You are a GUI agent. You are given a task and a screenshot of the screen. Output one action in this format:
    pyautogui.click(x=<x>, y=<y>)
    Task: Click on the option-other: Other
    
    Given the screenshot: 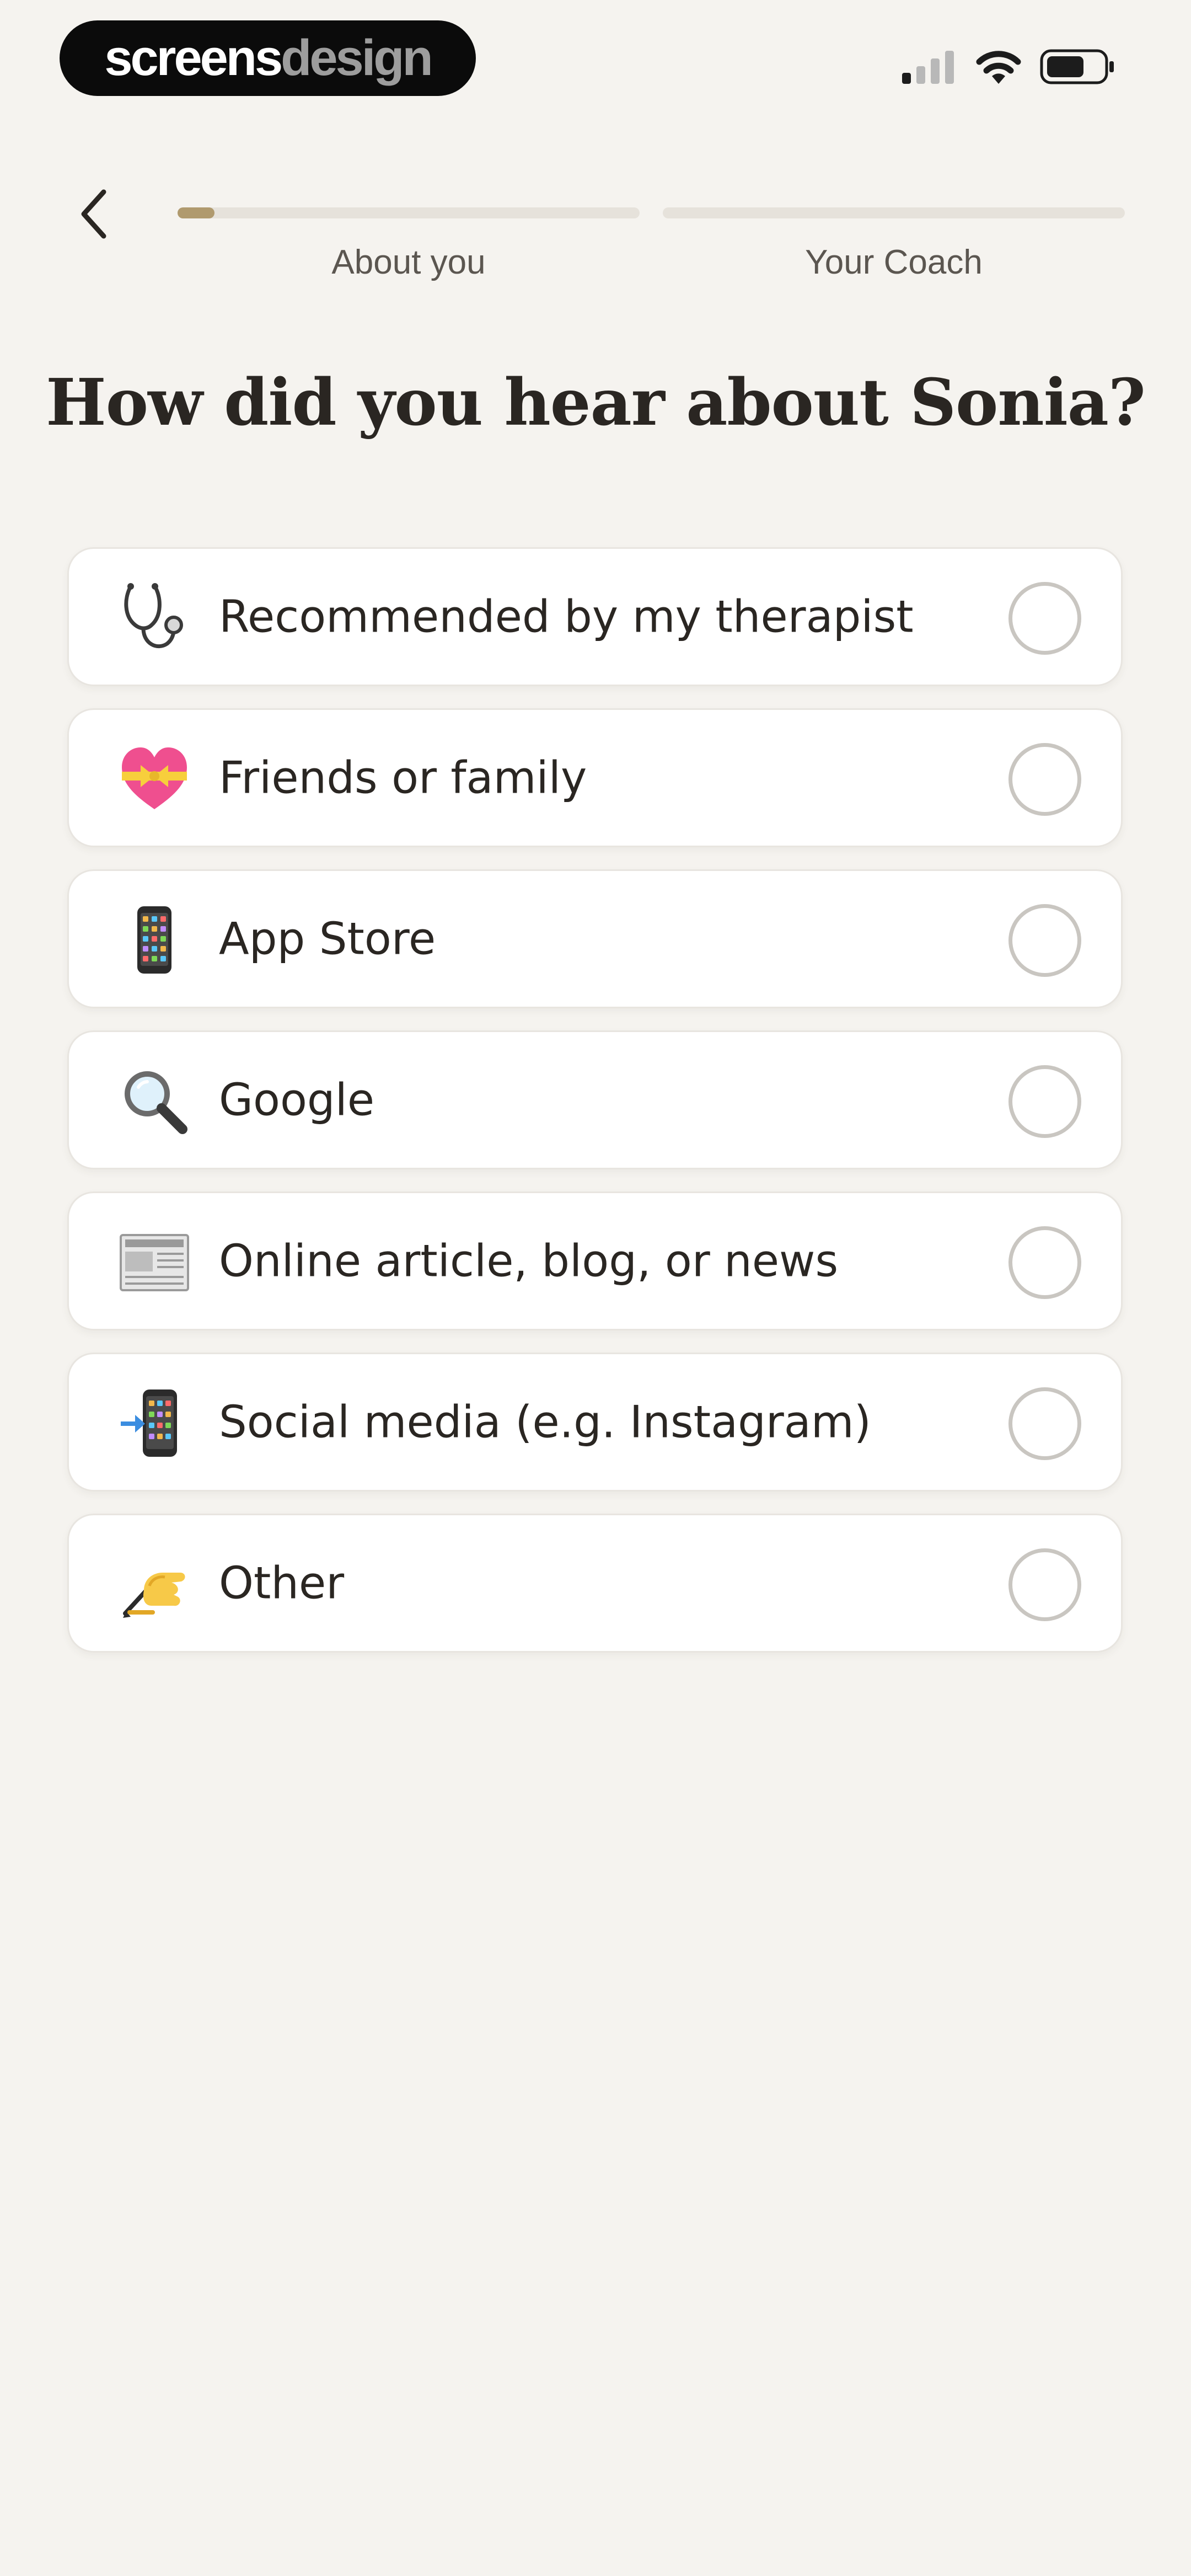 What is the action you would take?
    pyautogui.click(x=595, y=1583)
    